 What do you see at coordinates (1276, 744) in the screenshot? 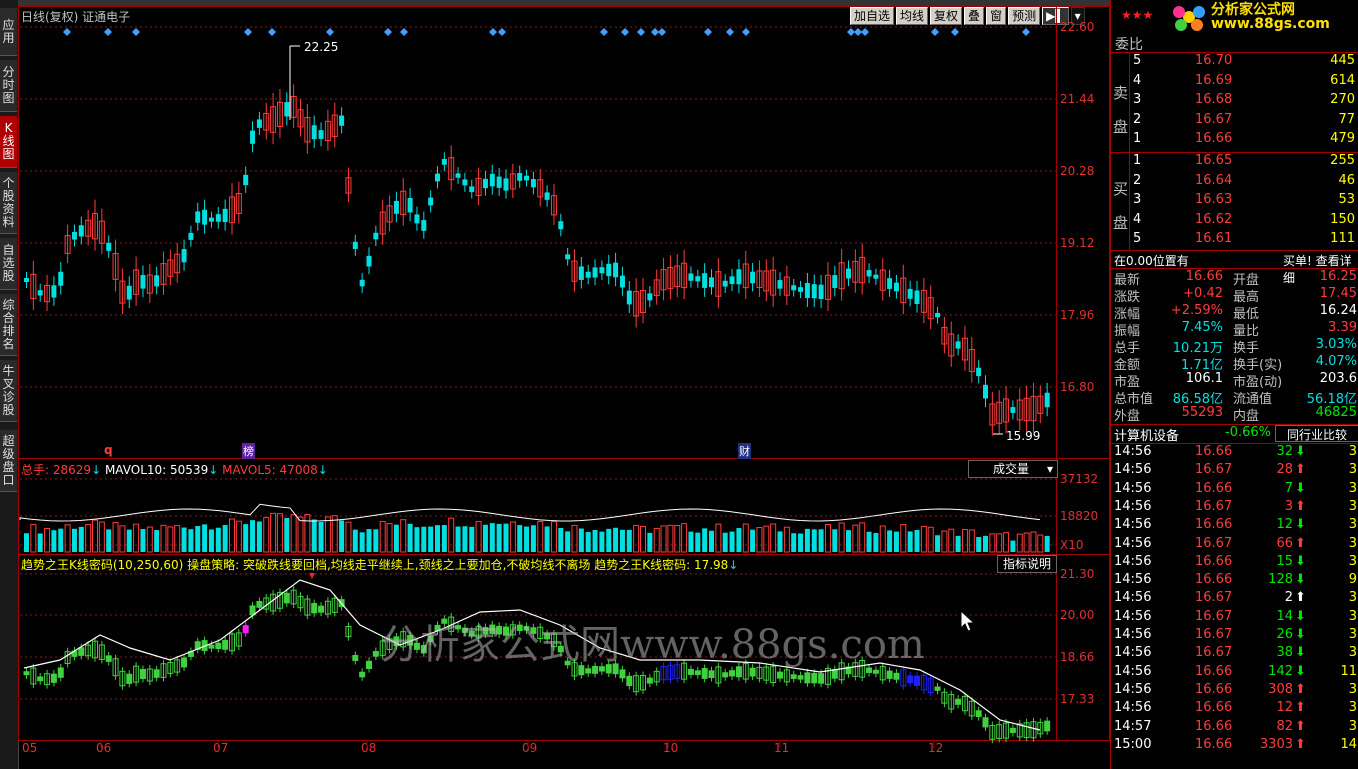
I see `tick-volume: 3303` at bounding box center [1276, 744].